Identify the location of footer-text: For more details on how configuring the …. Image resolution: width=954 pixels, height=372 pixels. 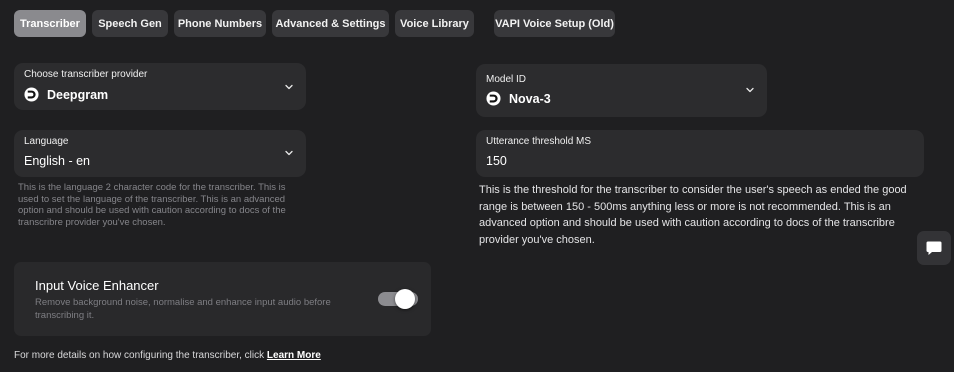
(139, 355).